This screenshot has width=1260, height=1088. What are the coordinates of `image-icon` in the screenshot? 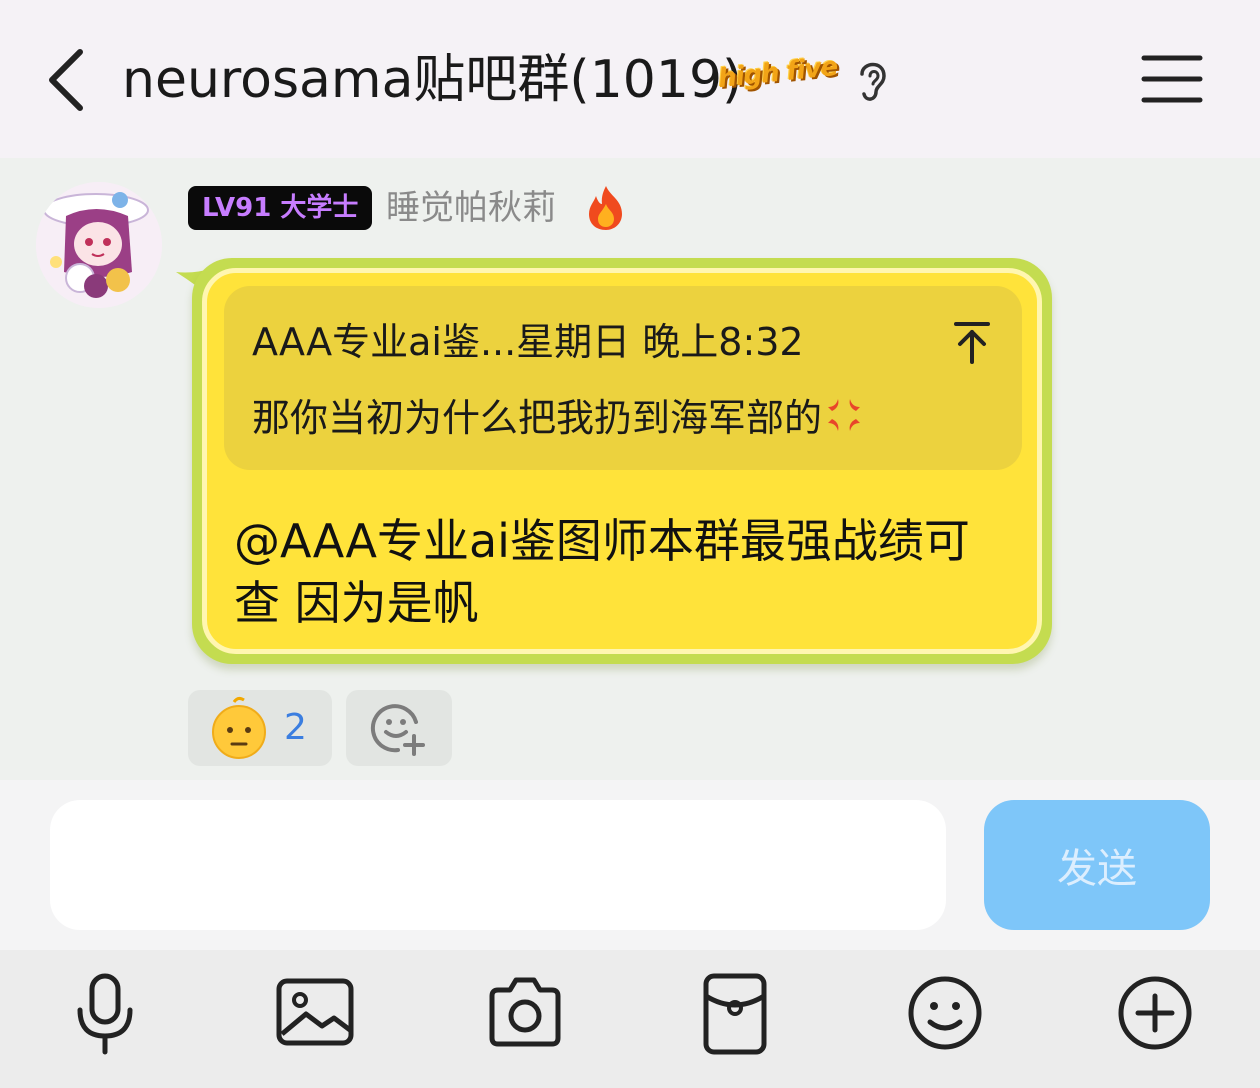 It's located at (315, 1012).